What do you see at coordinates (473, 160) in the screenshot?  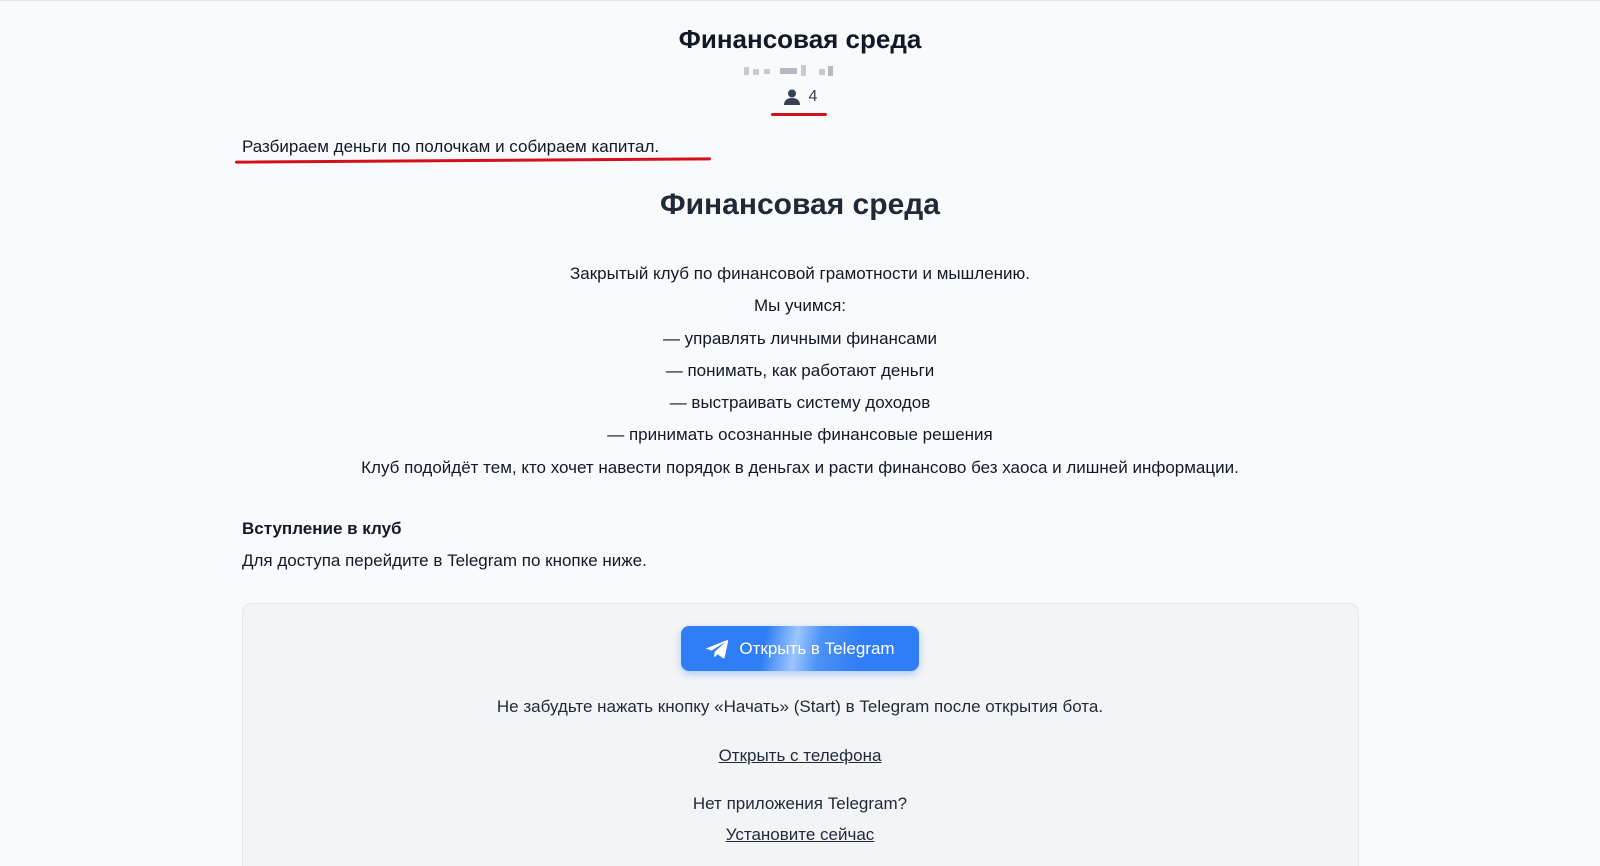 I see `annotation-underline-tagline` at bounding box center [473, 160].